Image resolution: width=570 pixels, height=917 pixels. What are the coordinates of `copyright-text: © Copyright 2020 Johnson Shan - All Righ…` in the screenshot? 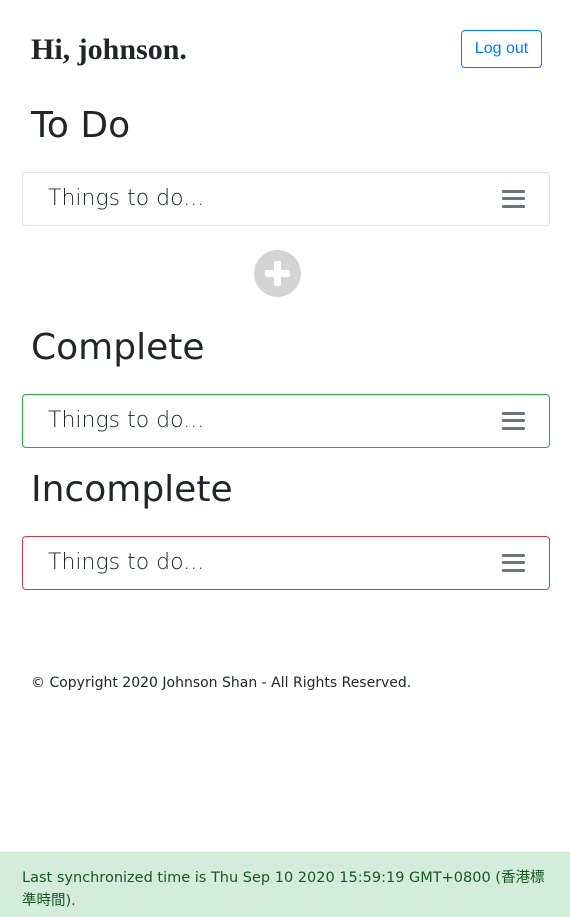 It's located at (221, 683).